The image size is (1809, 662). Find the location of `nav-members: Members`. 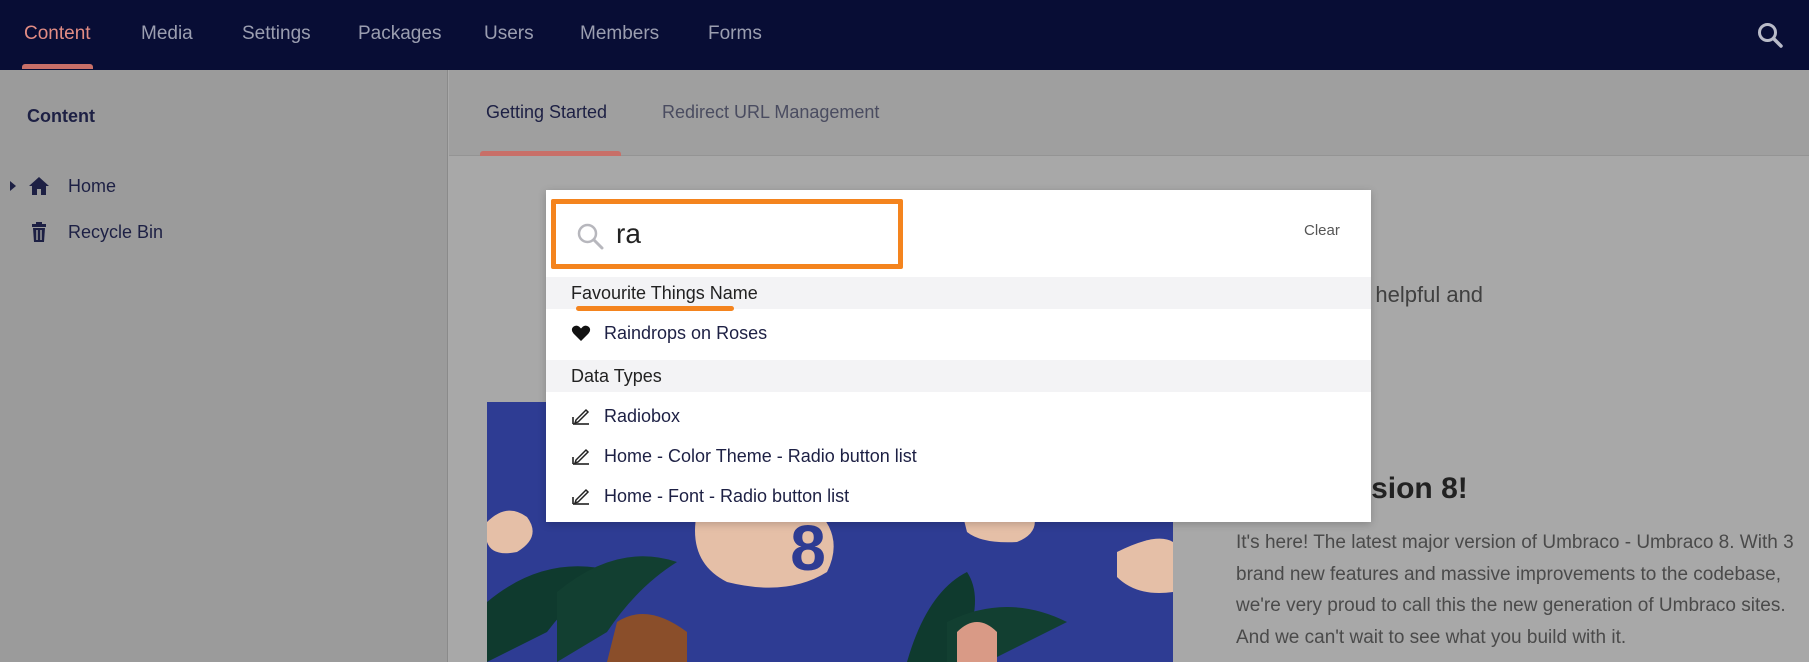

nav-members: Members is located at coordinates (619, 35).